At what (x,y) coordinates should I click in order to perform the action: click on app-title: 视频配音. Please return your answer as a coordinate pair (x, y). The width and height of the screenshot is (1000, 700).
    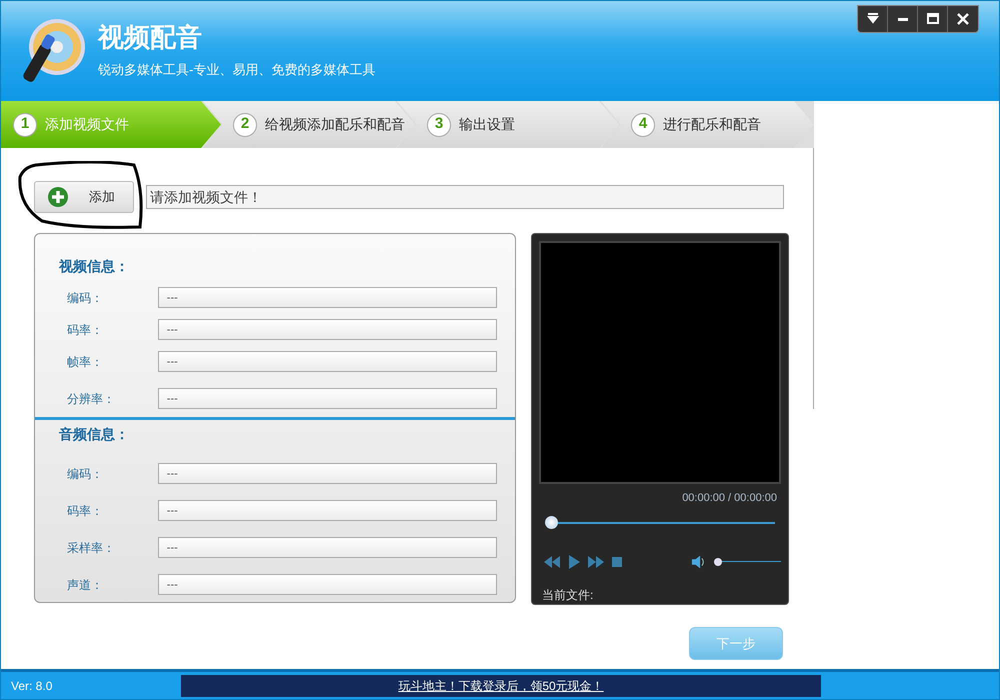
    Looking at the image, I should click on (150, 37).